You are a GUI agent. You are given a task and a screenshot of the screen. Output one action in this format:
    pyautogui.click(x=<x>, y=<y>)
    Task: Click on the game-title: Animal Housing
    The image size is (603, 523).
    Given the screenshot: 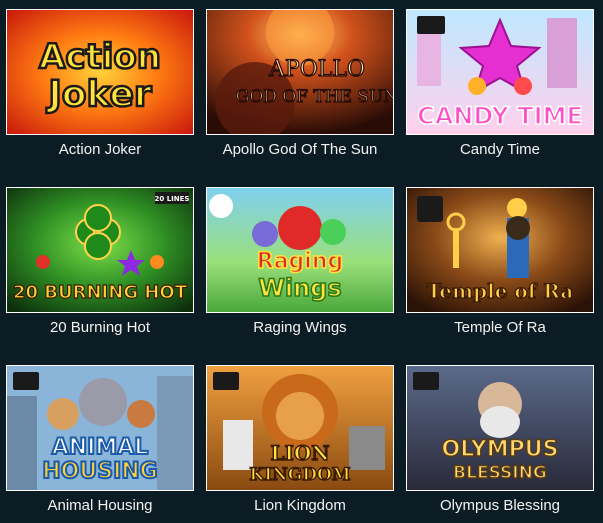 What is the action you would take?
    pyautogui.click(x=100, y=506)
    